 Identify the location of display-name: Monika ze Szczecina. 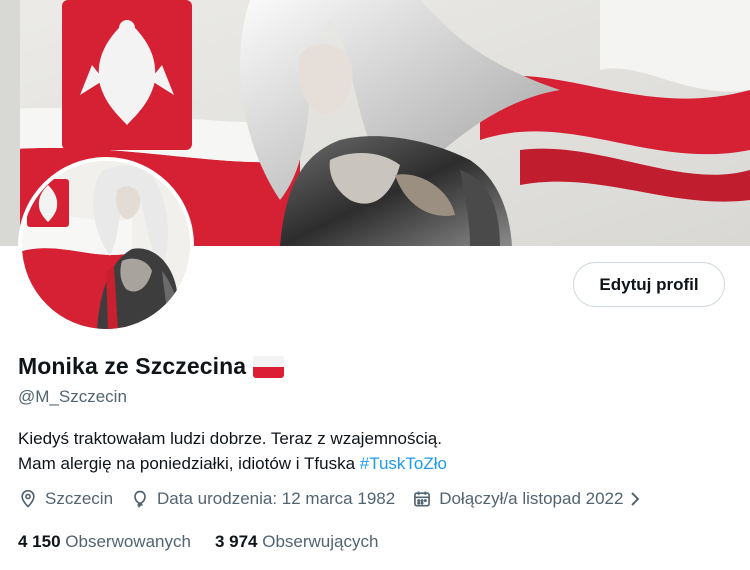
(132, 366).